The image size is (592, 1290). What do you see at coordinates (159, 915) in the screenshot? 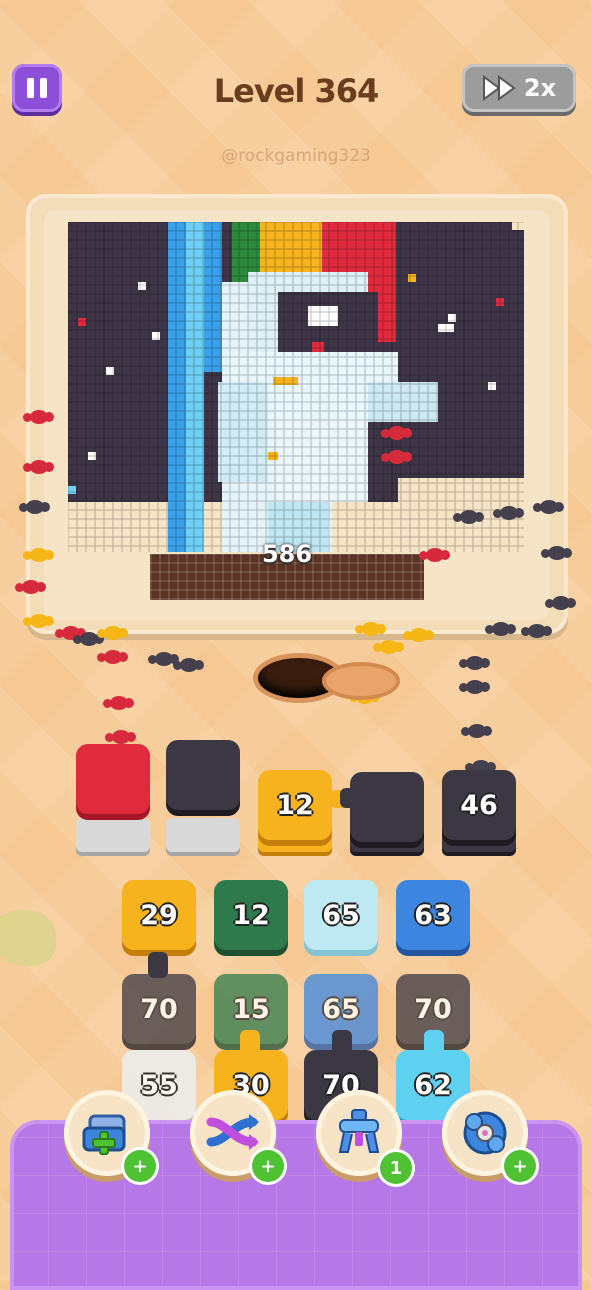
I see `queue-tile: 29` at bounding box center [159, 915].